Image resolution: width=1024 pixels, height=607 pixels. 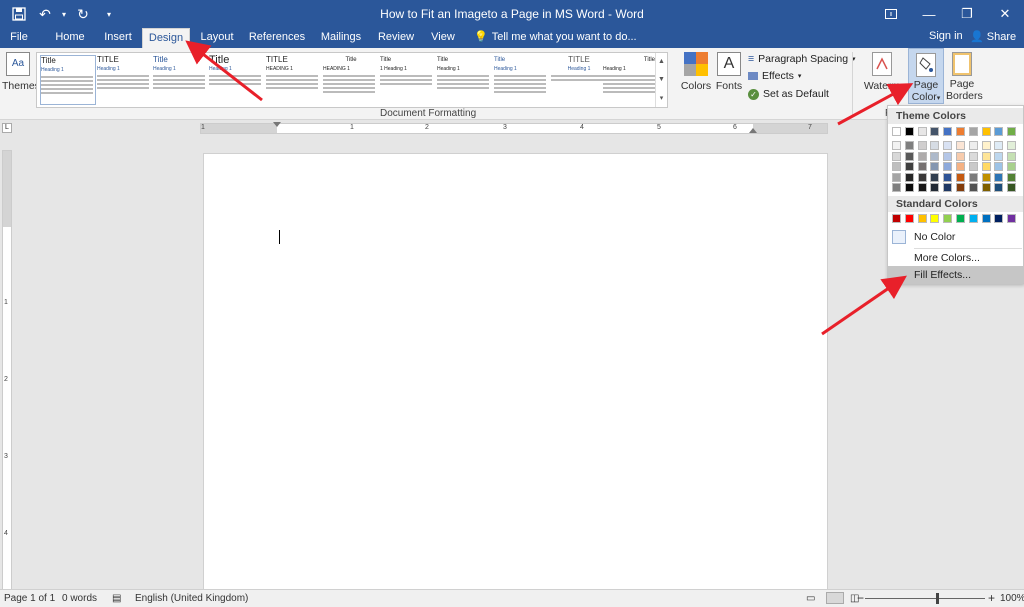 What do you see at coordinates (79, 598) in the screenshot?
I see `word-count: 0 words` at bounding box center [79, 598].